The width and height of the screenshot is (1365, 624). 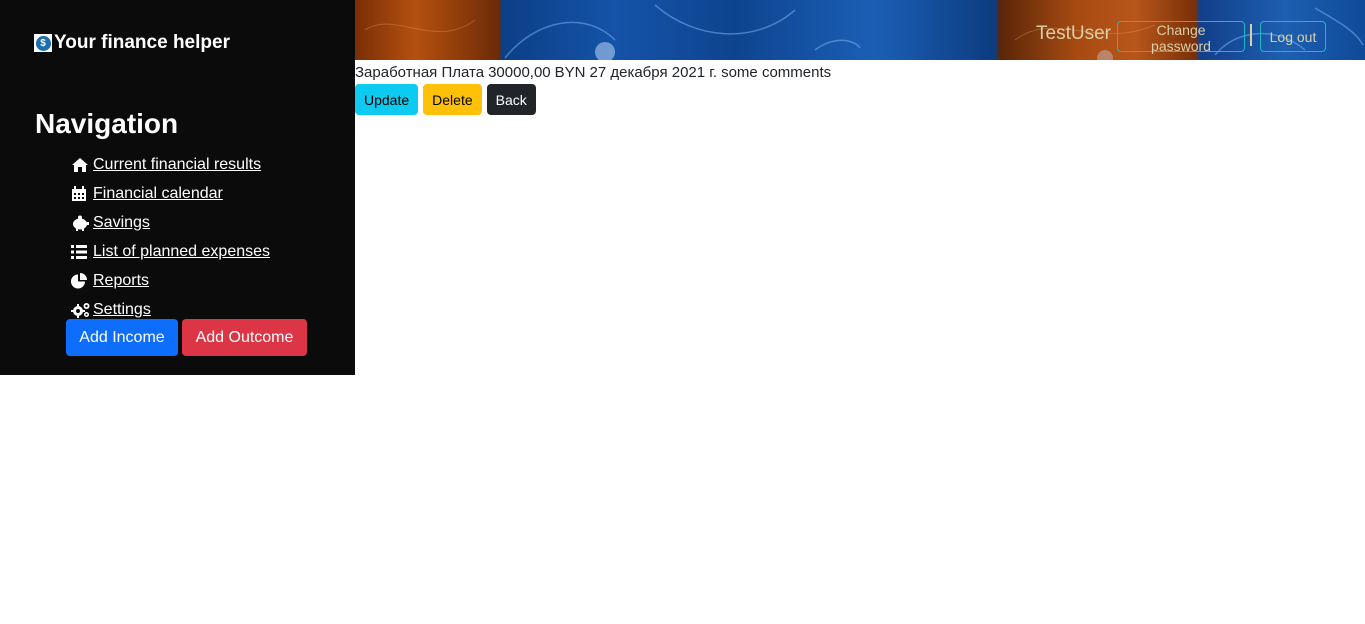 I want to click on brand: $ Your finance helper, so click(x=132, y=43).